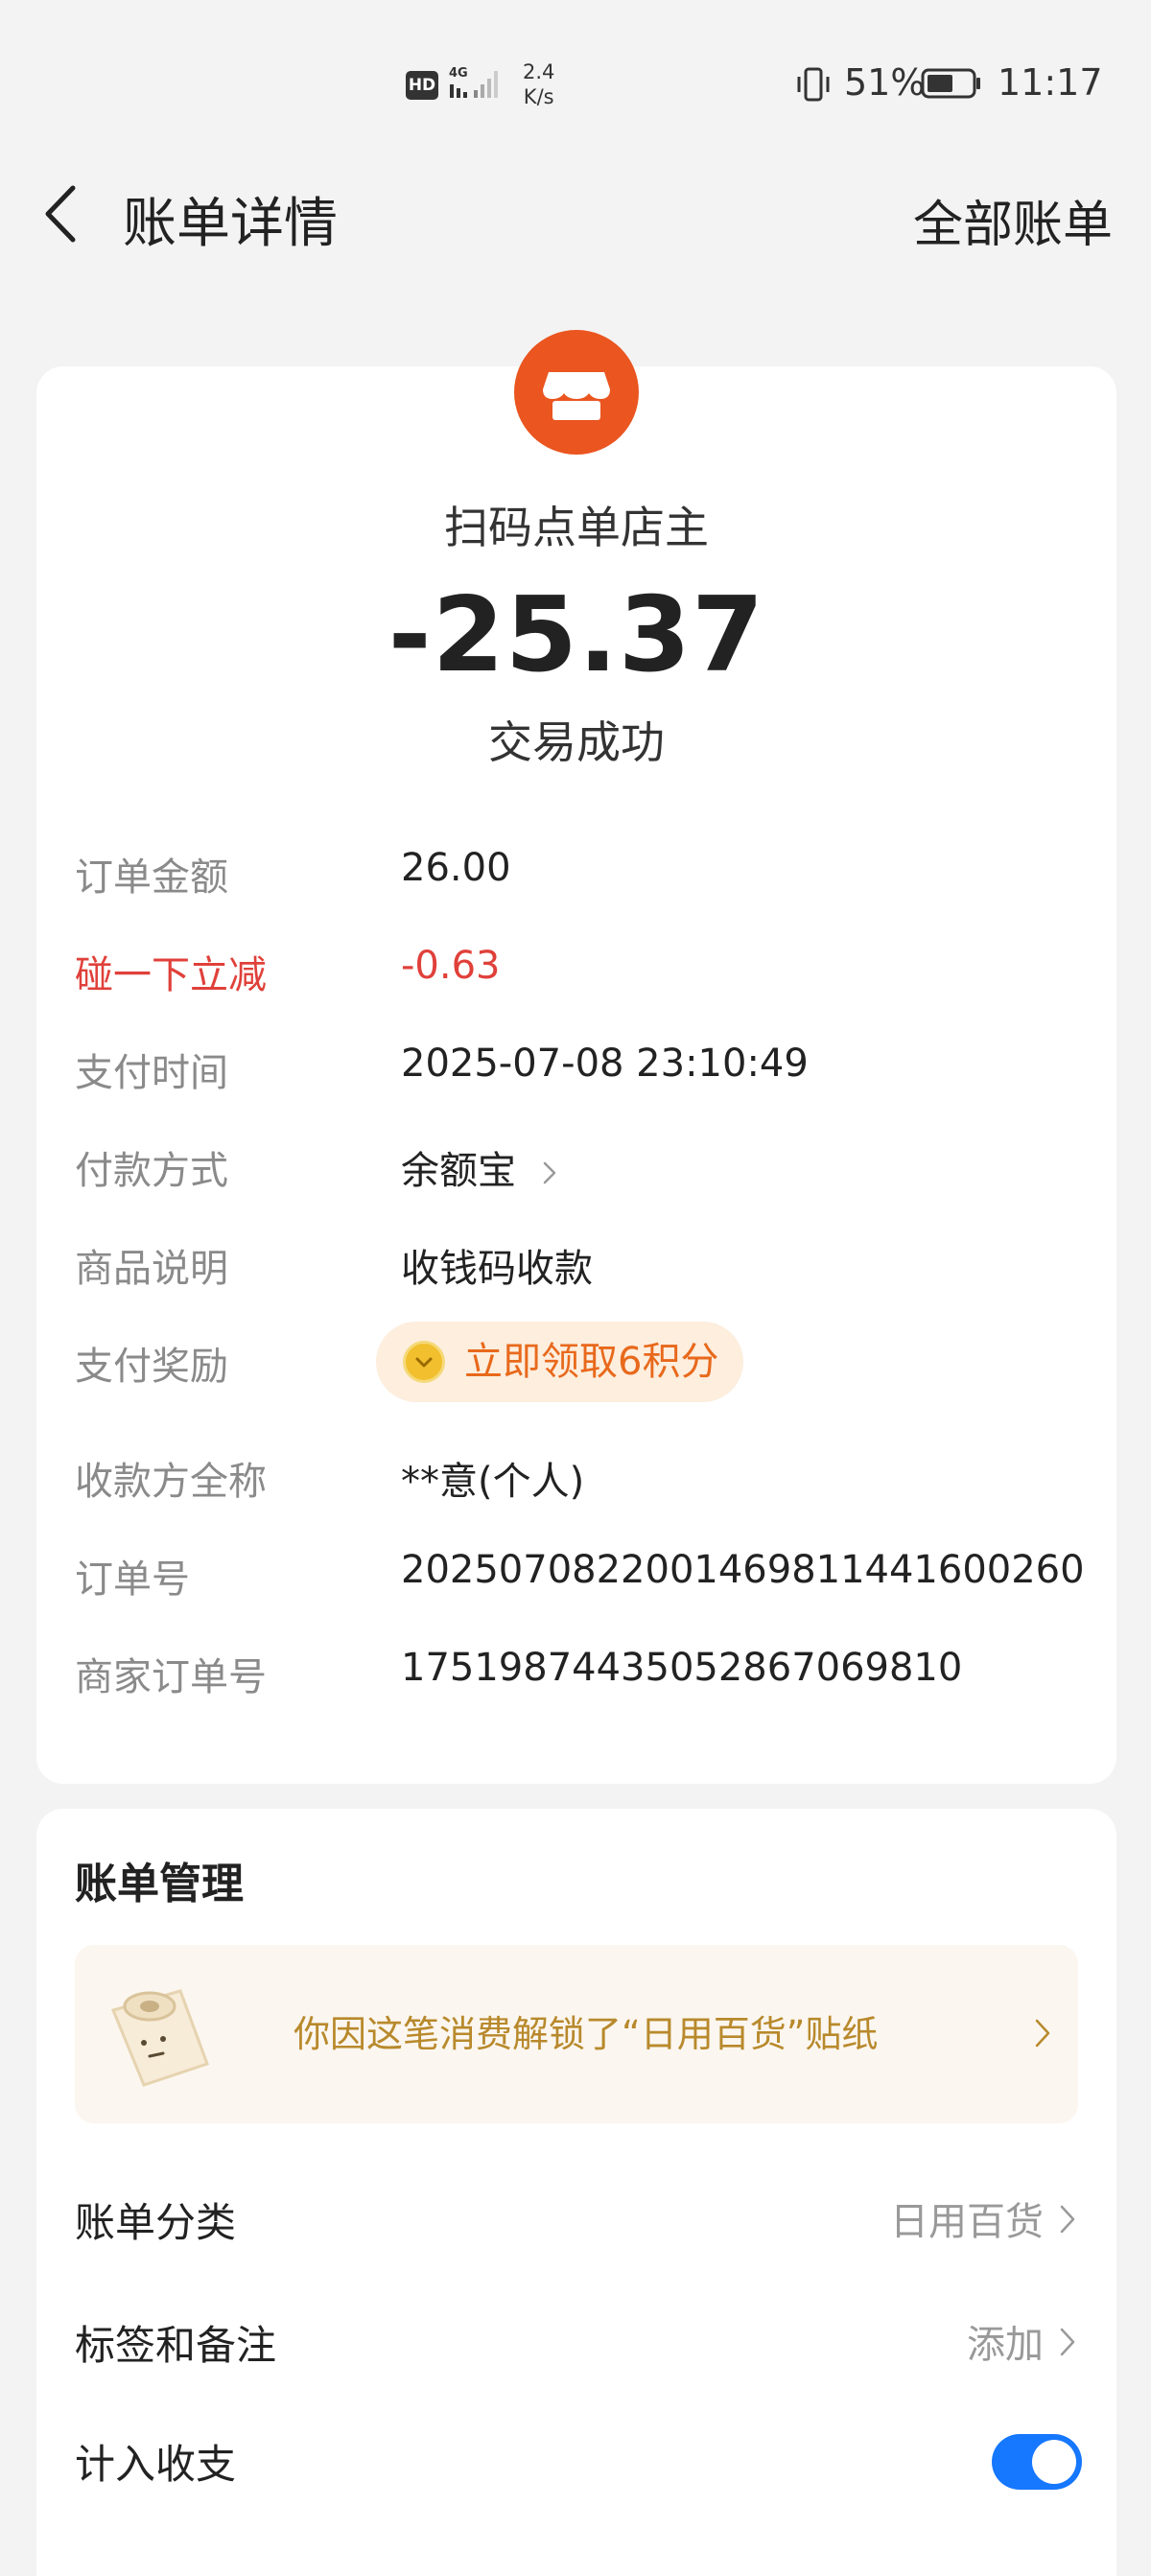 The width and height of the screenshot is (1151, 2576). What do you see at coordinates (1050, 82) in the screenshot?
I see `clock: 11:17` at bounding box center [1050, 82].